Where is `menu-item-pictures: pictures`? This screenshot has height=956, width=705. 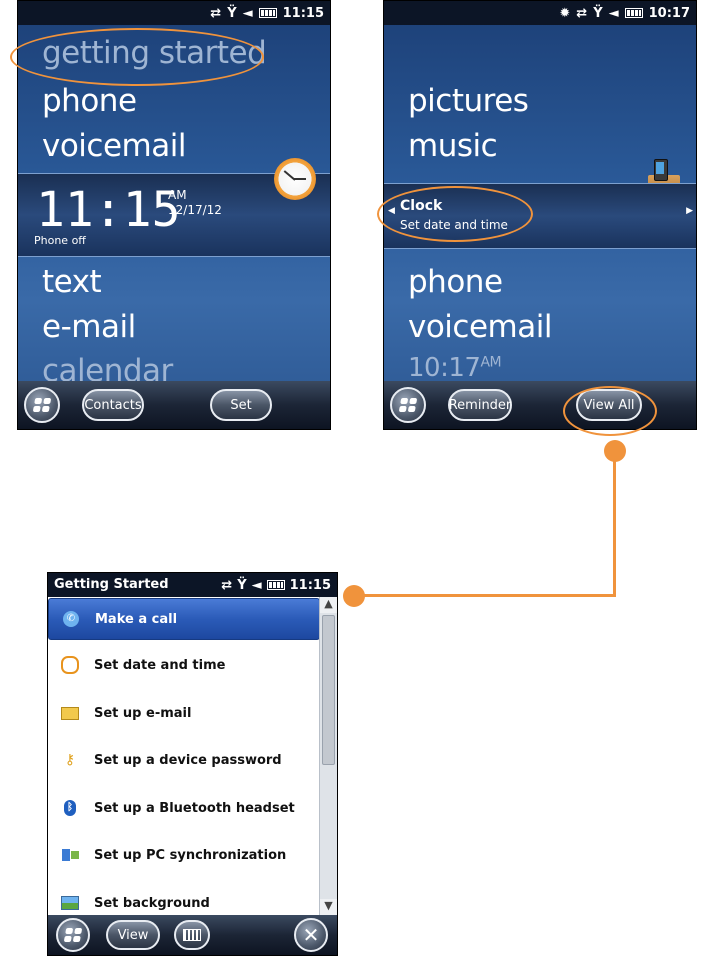
menu-item-pictures: pictures is located at coordinates (468, 101).